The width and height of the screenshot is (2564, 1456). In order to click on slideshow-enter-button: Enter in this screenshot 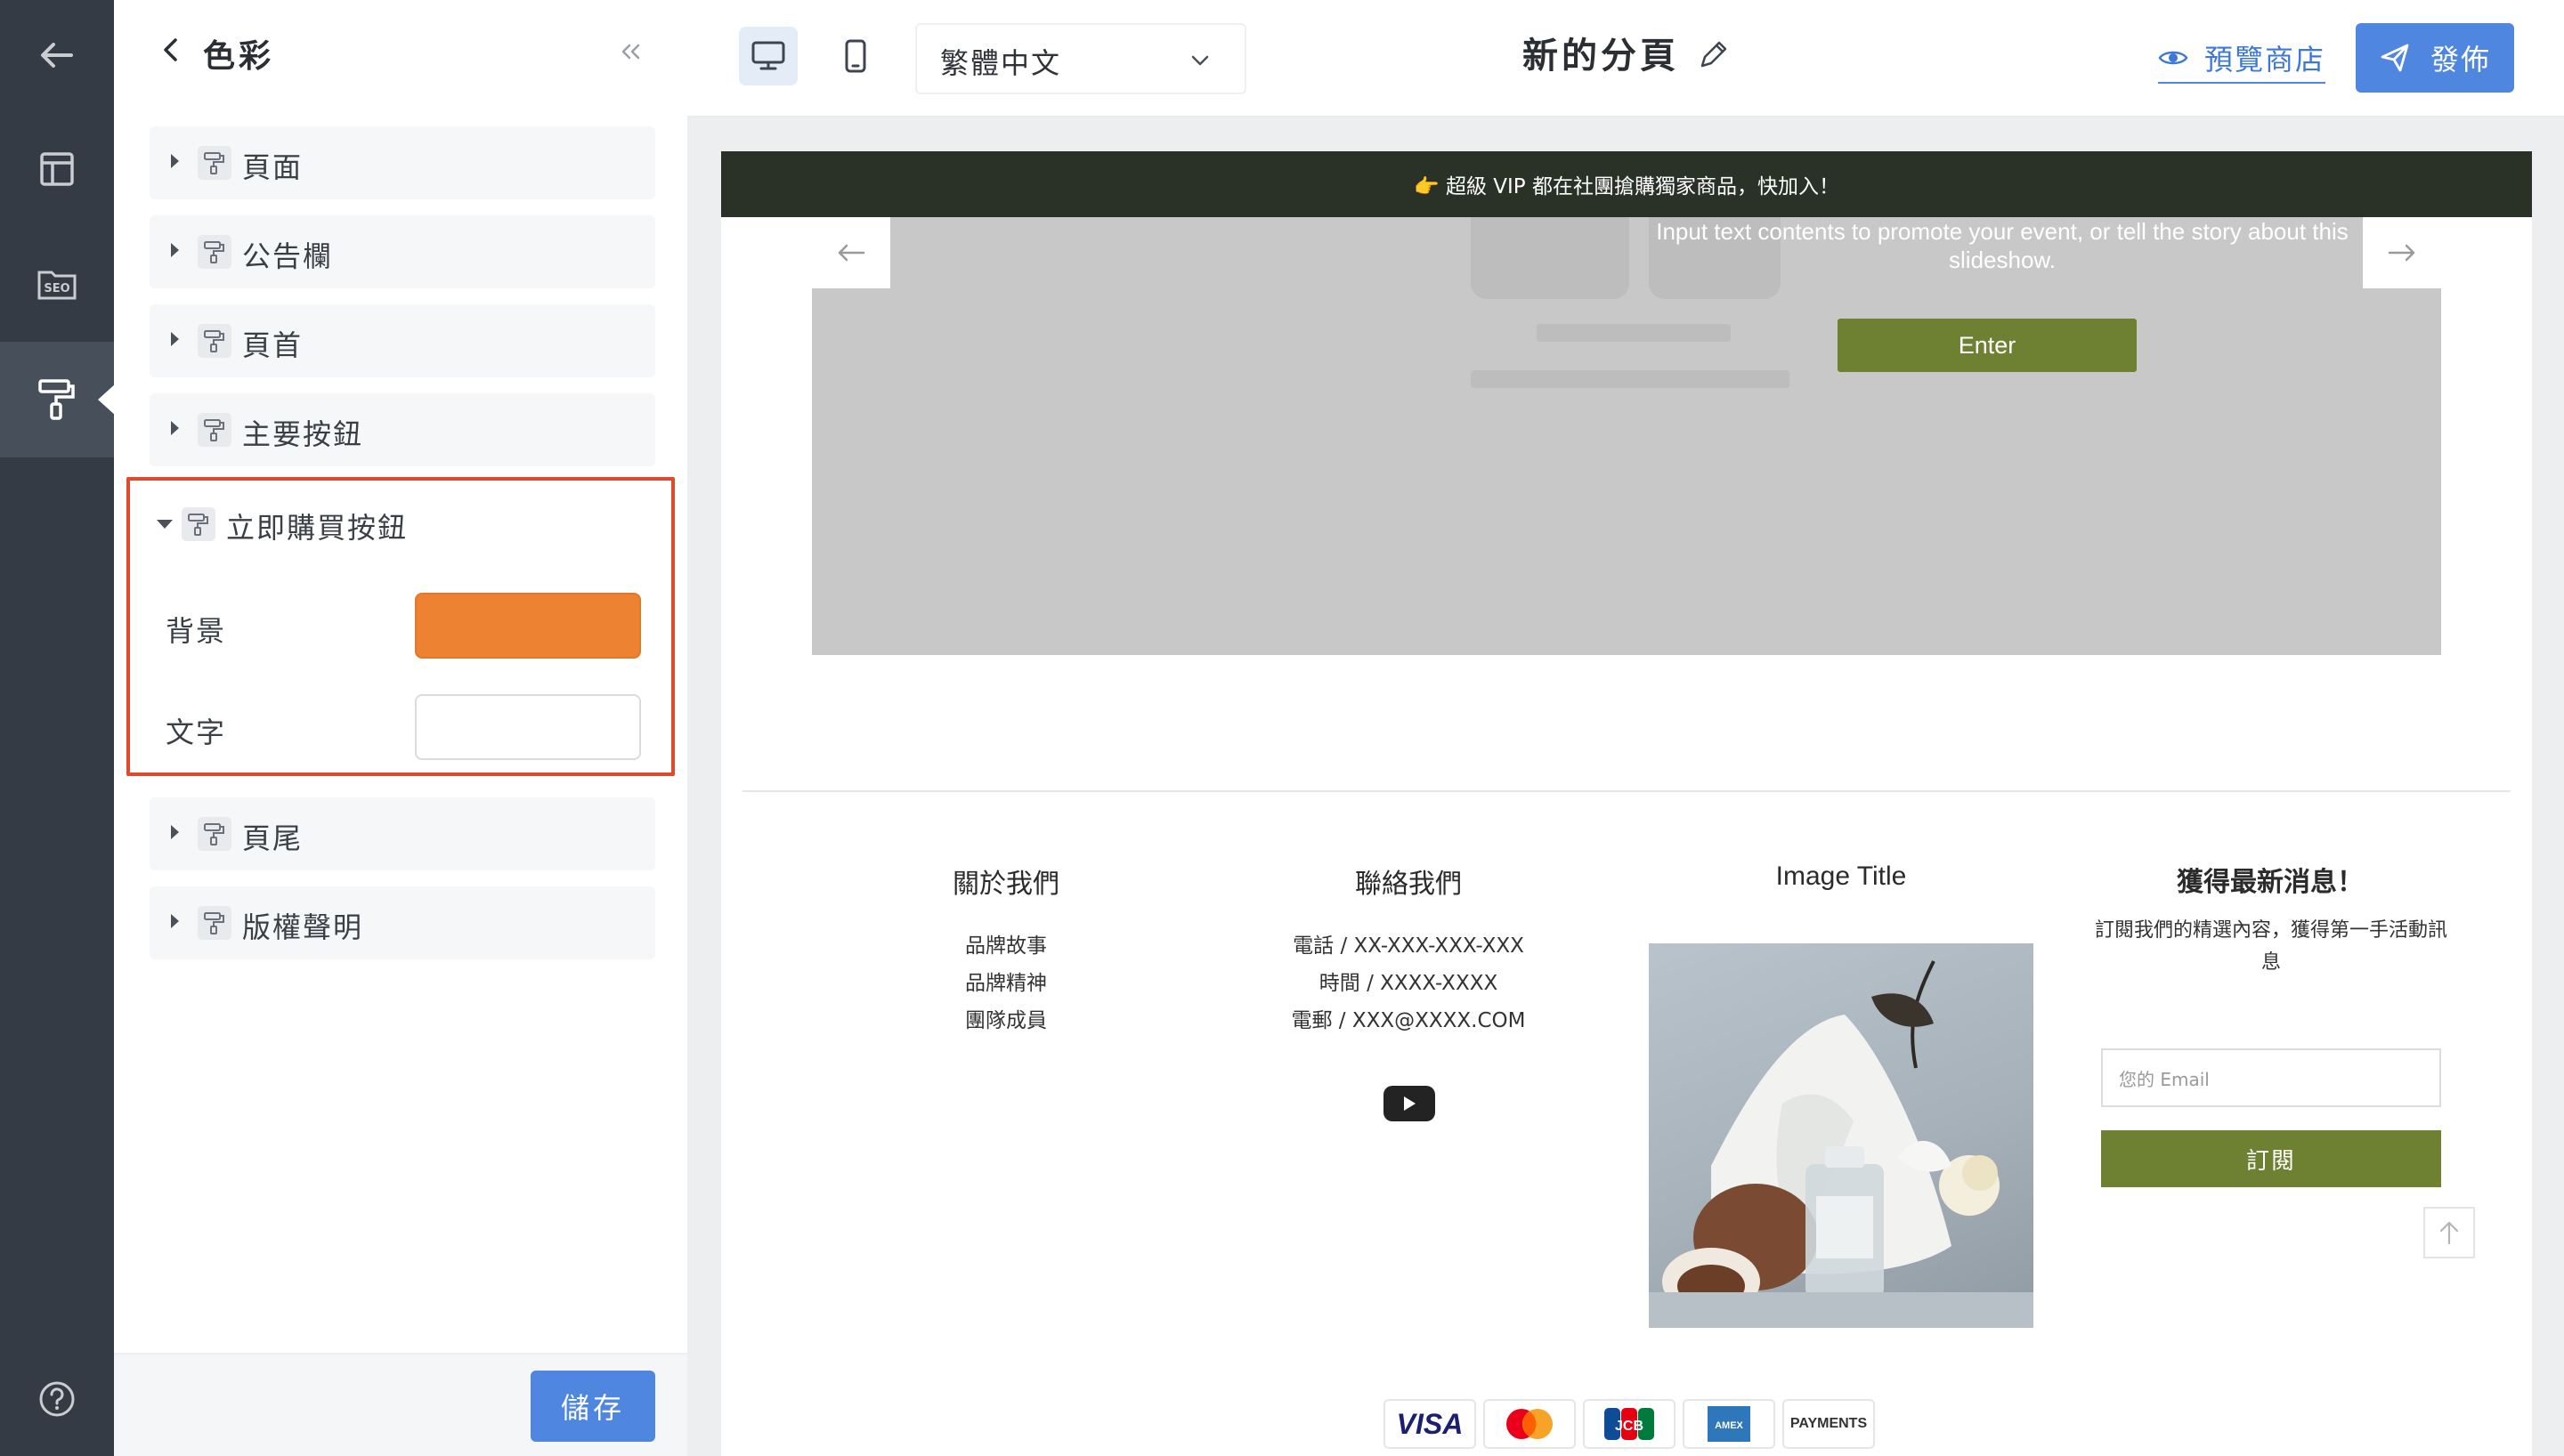, I will do `click(1987, 345)`.